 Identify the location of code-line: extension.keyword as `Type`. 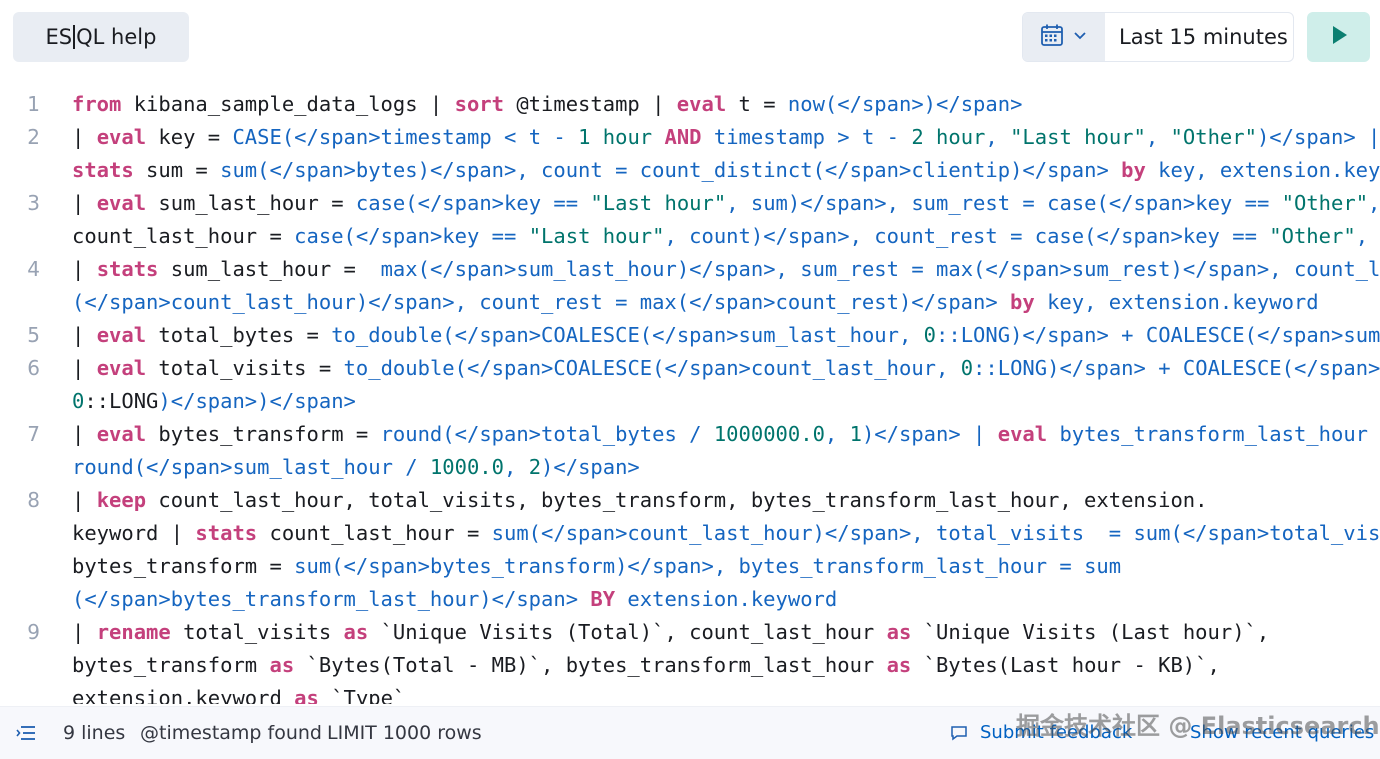
(239, 695).